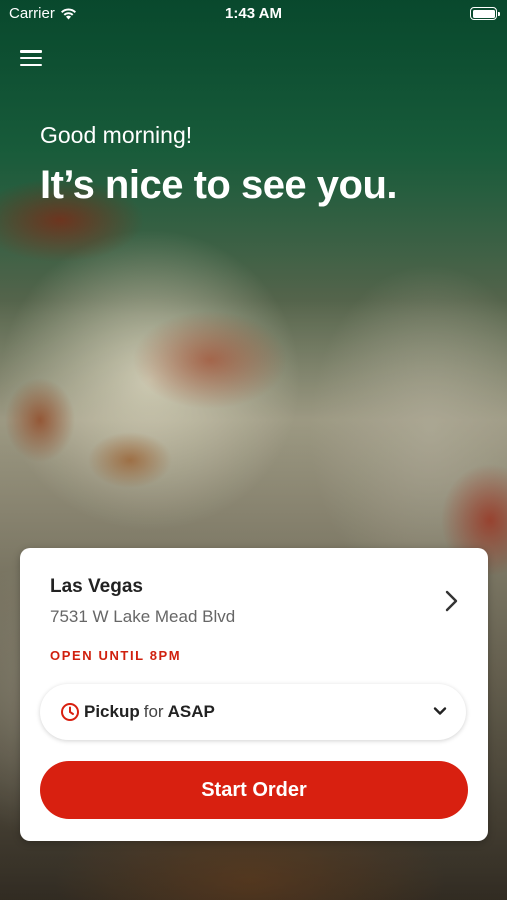 This screenshot has height=900, width=507. What do you see at coordinates (96, 587) in the screenshot?
I see `location-name: Las Vegas` at bounding box center [96, 587].